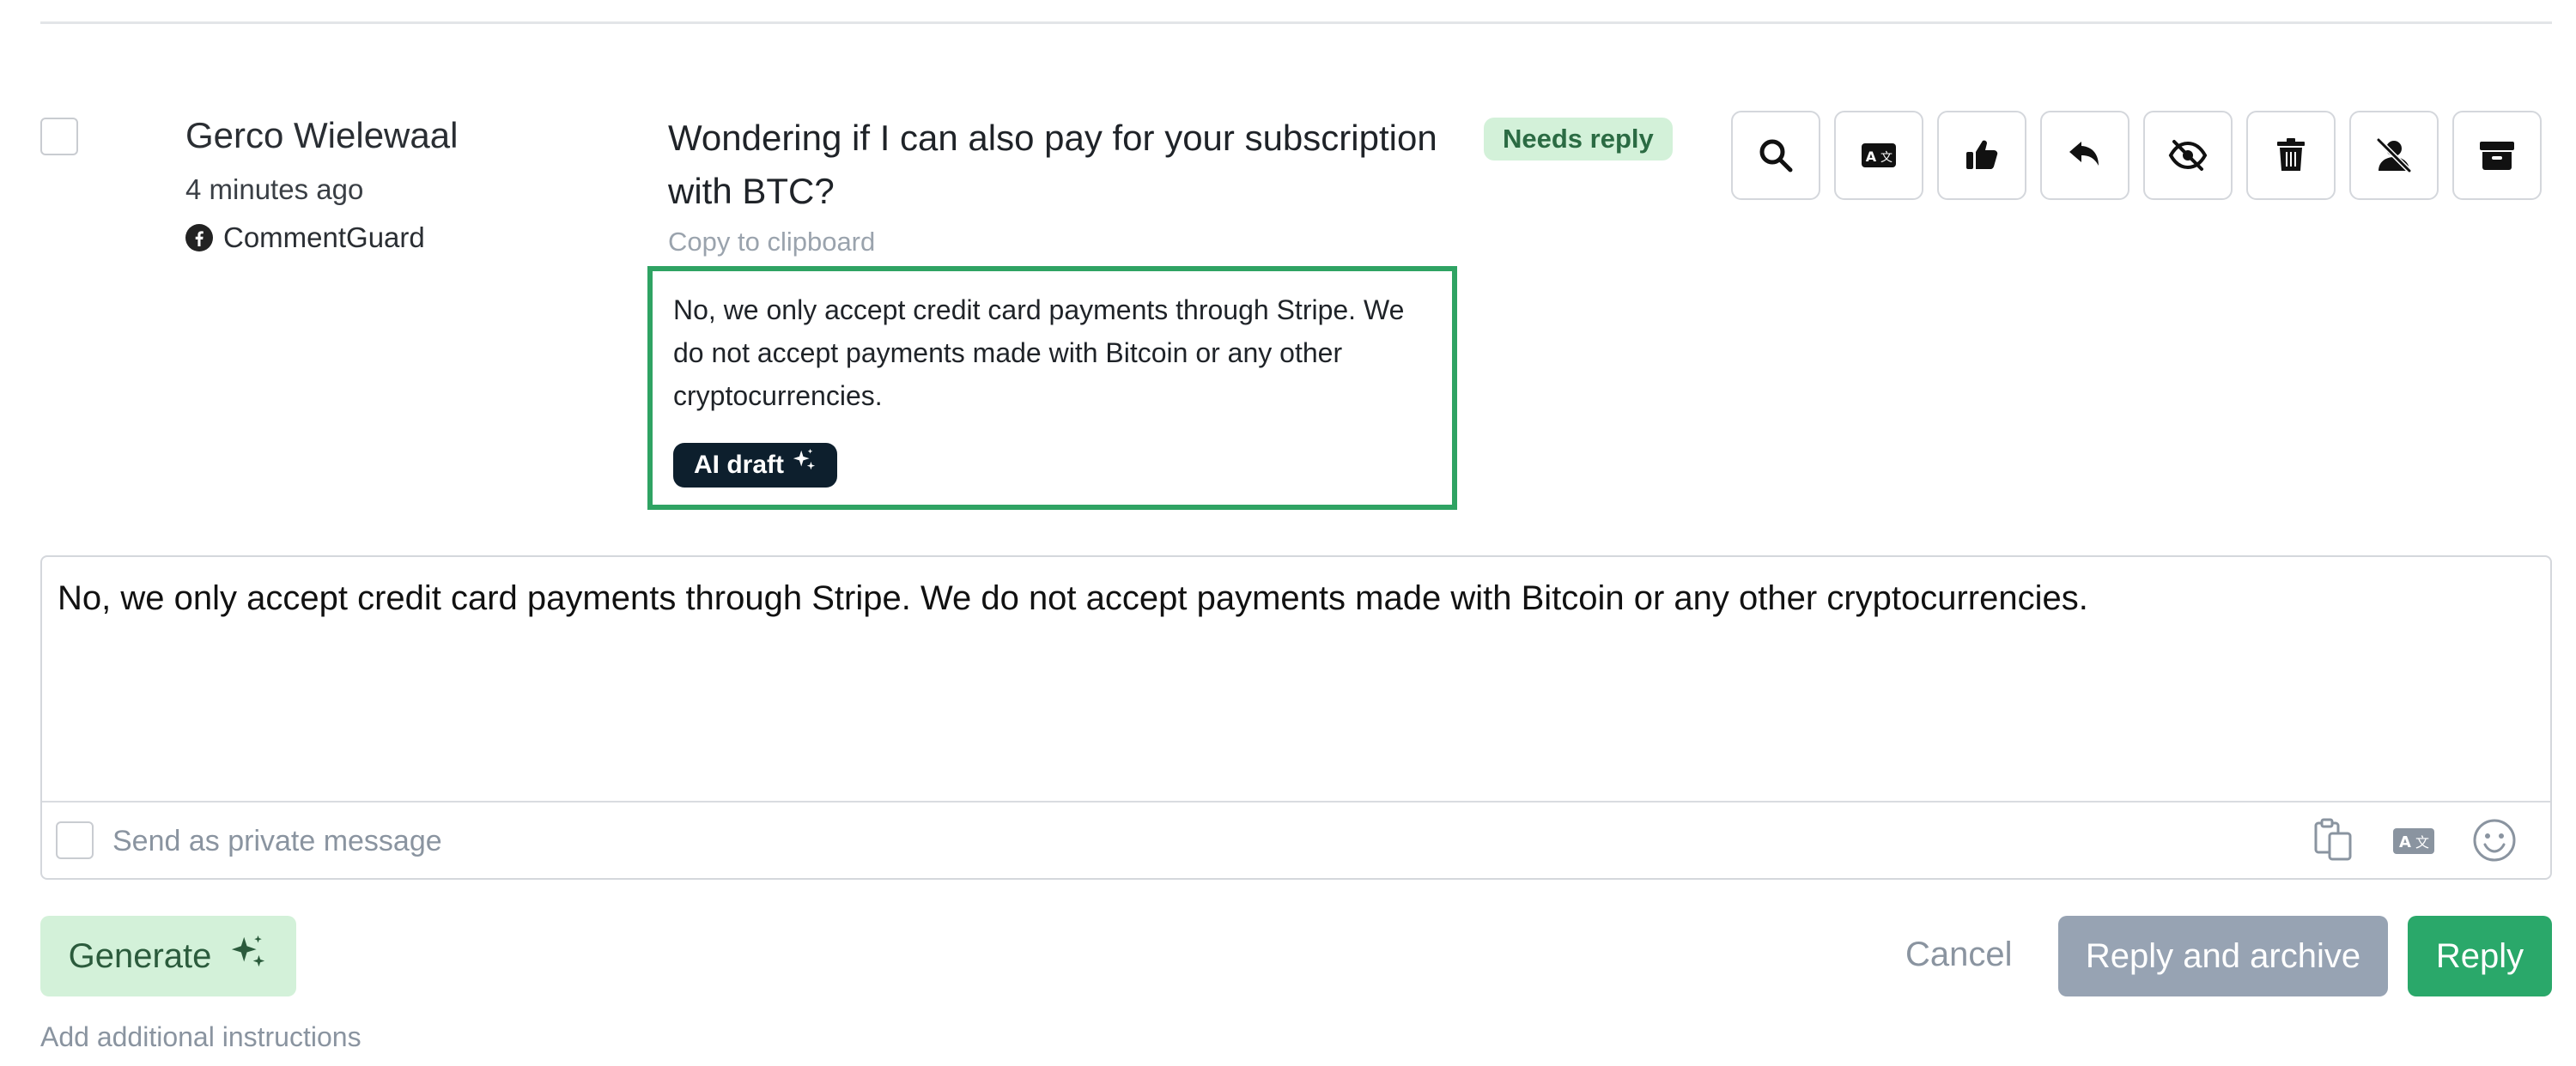 The image size is (2576, 1066). I want to click on add-instructions-link: Add additional instructions, so click(201, 1037).